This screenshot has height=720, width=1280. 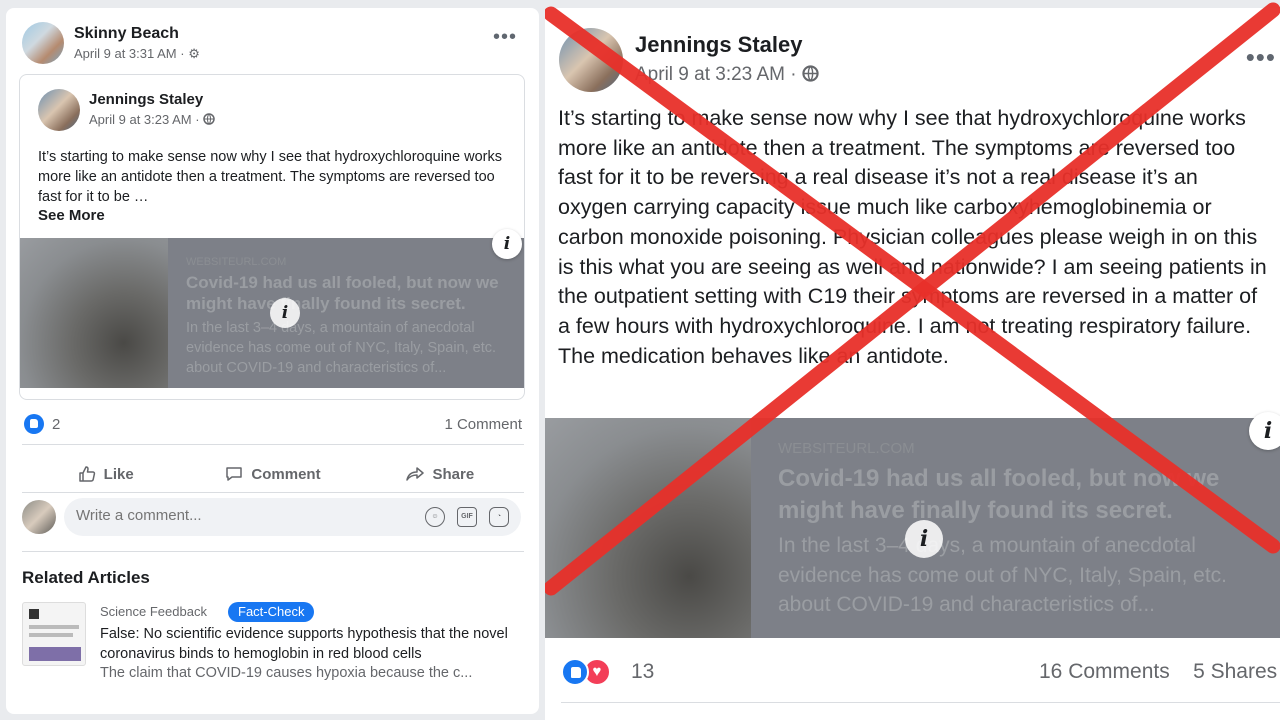 What do you see at coordinates (86, 474) in the screenshot?
I see `thumbs-up-icon` at bounding box center [86, 474].